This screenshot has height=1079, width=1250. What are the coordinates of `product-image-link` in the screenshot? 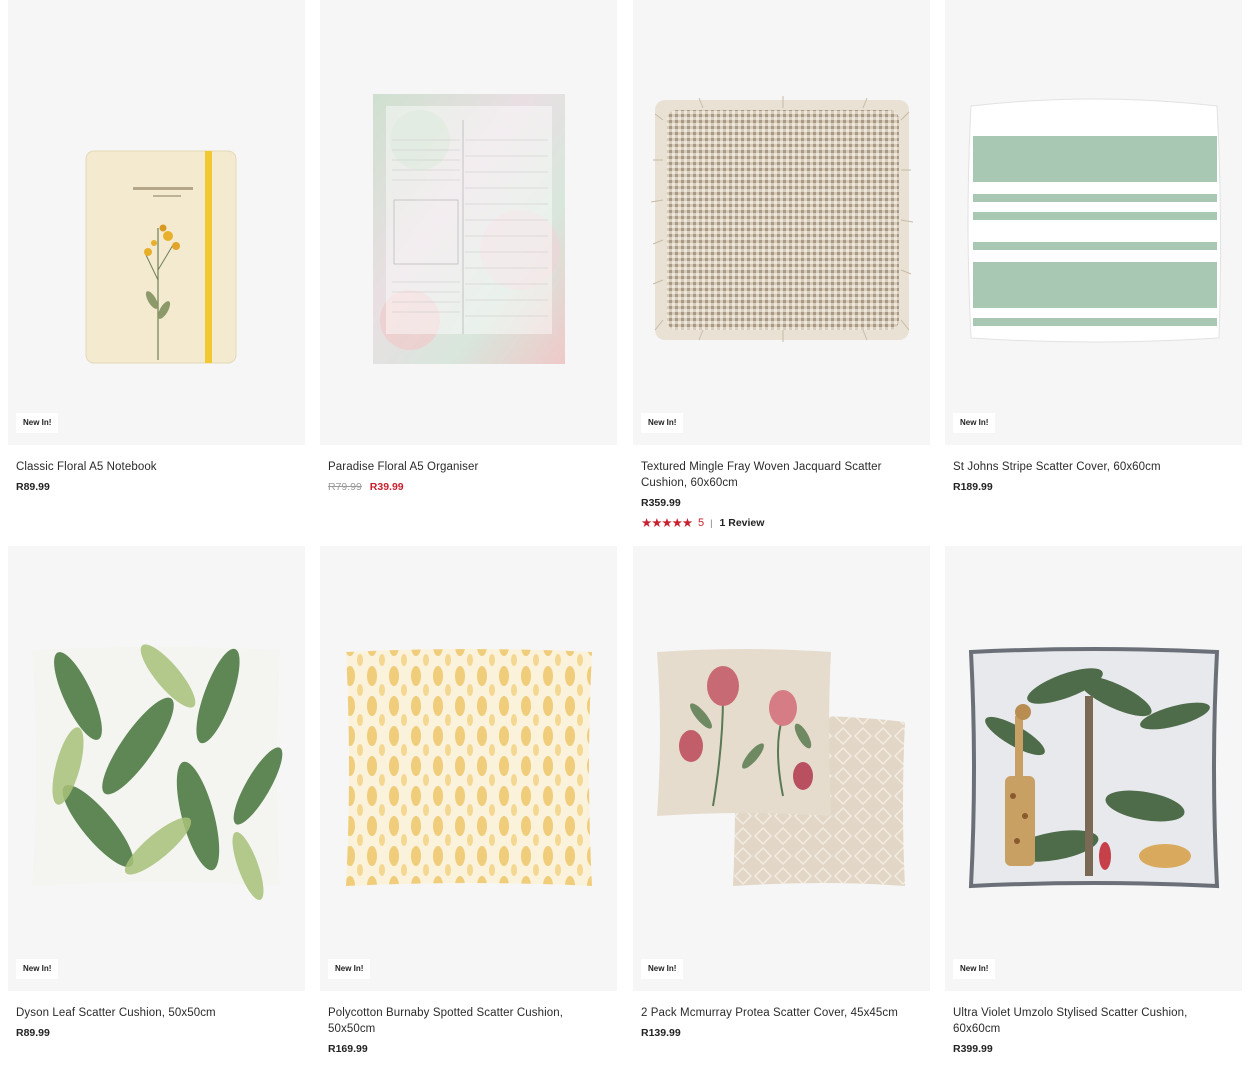 It's located at (468, 222).